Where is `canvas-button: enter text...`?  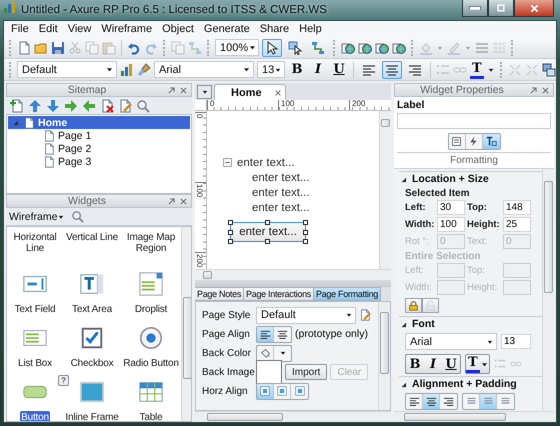
canvas-button: enter text... is located at coordinates (268, 232).